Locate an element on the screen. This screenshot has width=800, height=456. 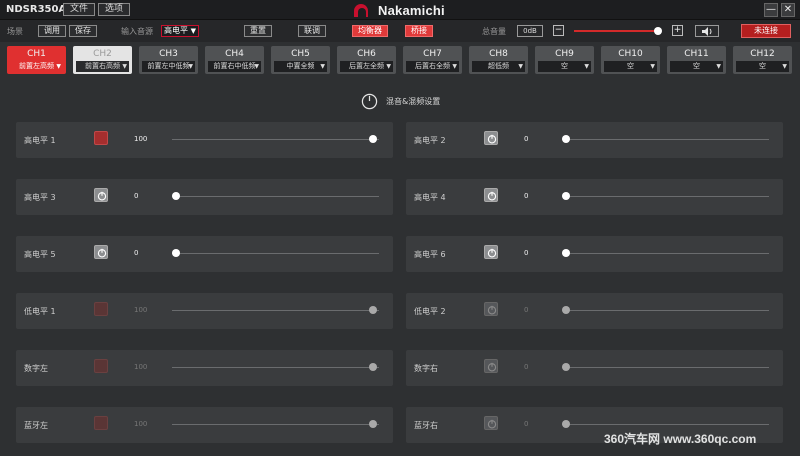
channel-tab-ch9: CH9 空 ▼ is located at coordinates (564, 60).